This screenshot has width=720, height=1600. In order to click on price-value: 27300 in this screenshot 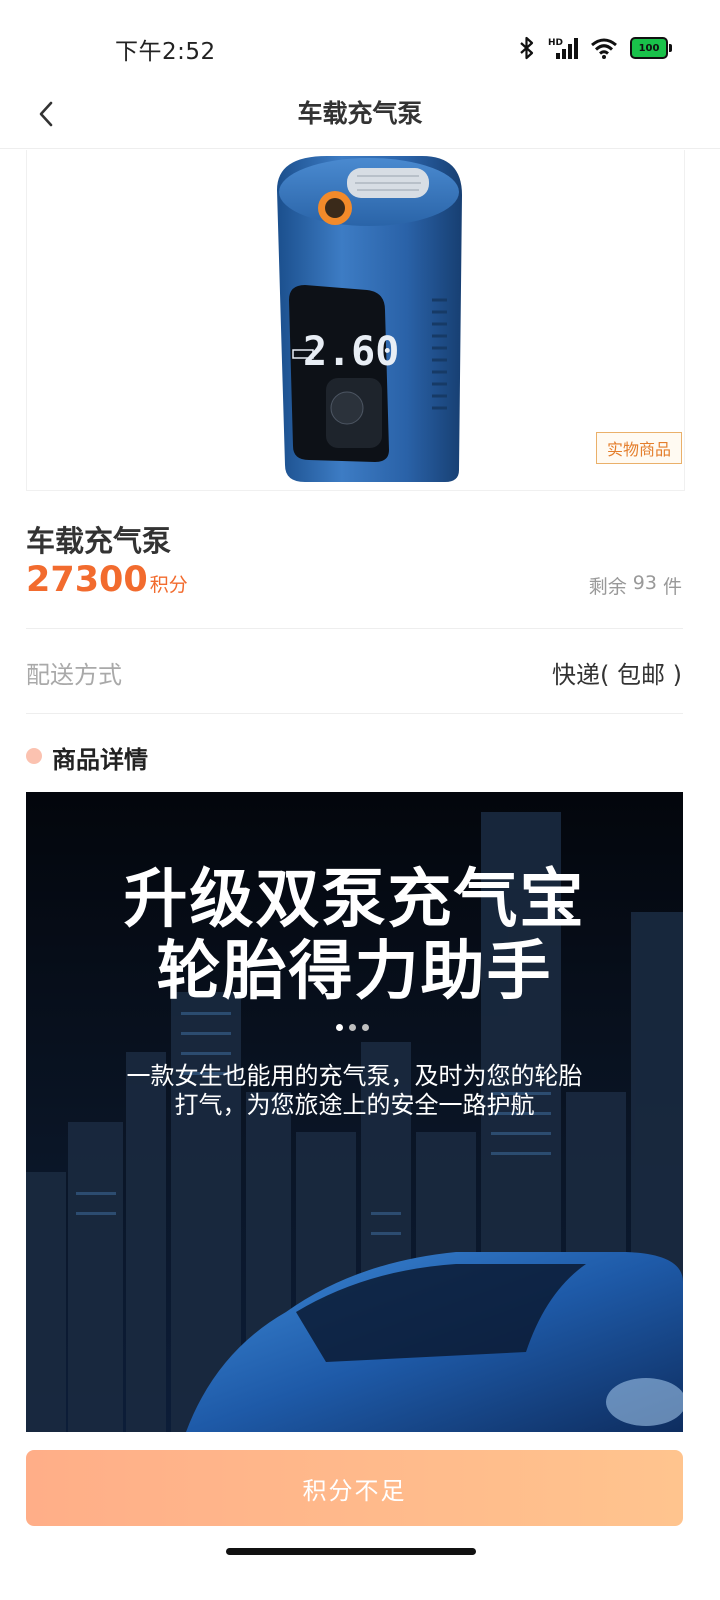, I will do `click(87, 580)`.